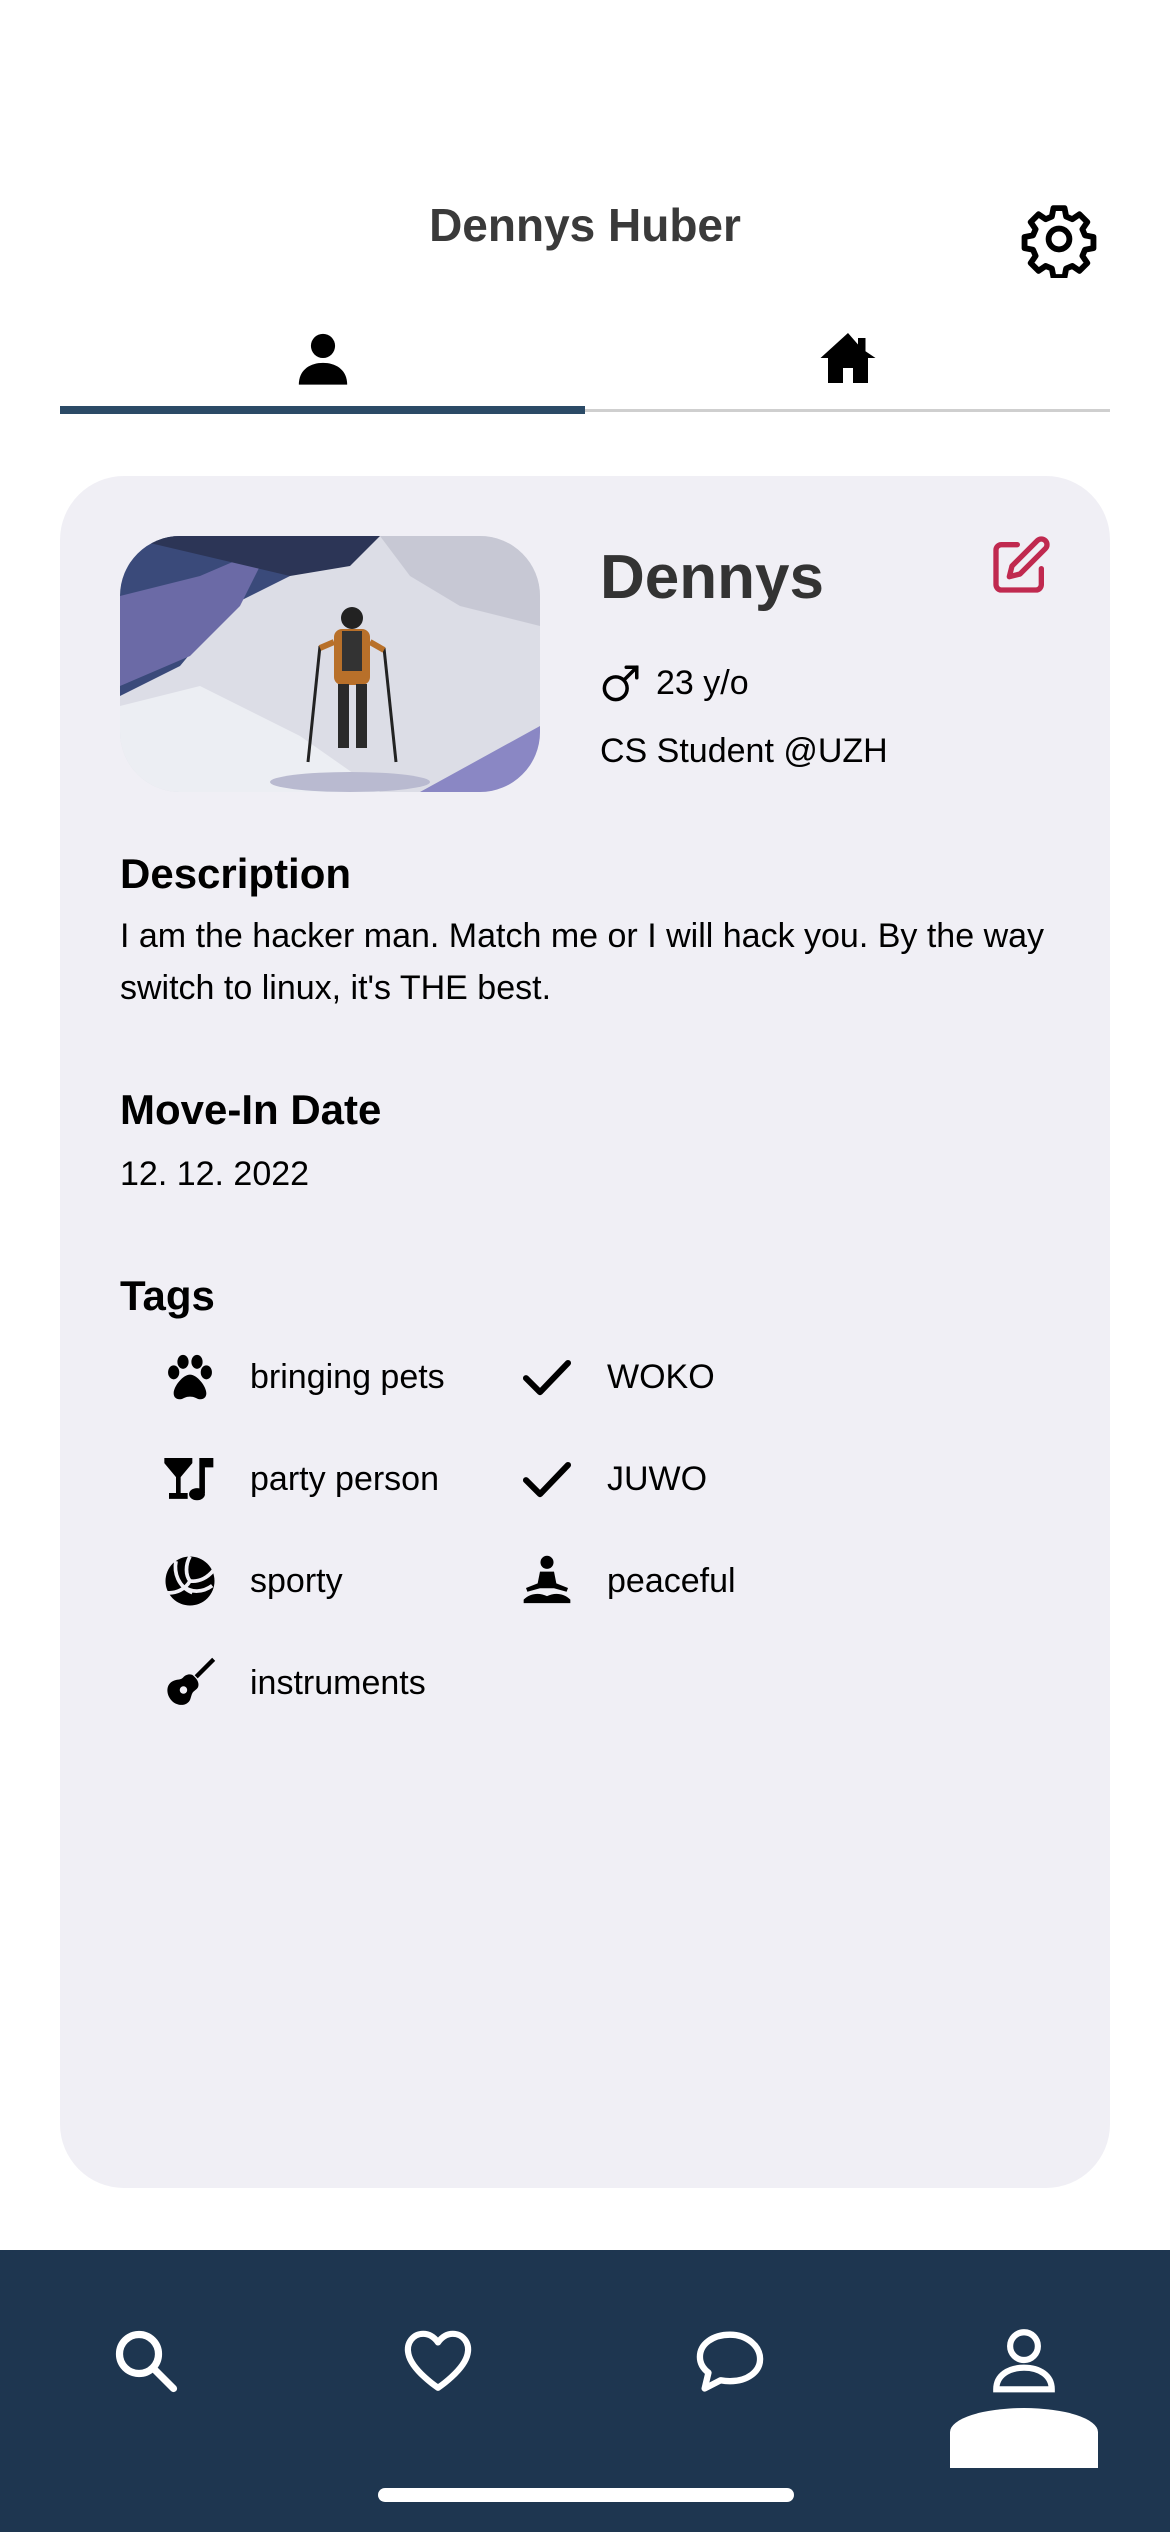 This screenshot has height=2532, width=1170. What do you see at coordinates (744, 751) in the screenshot?
I see `occupation-label: CS Student @UZH` at bounding box center [744, 751].